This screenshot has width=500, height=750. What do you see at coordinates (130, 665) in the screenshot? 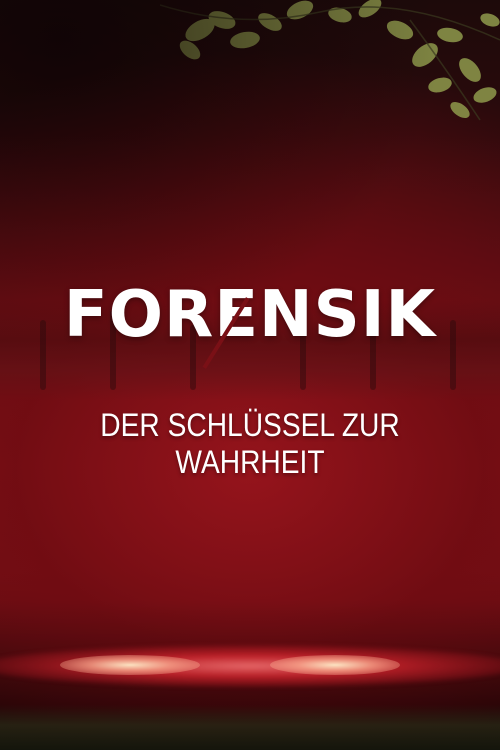
I see `light-hotspot-left` at bounding box center [130, 665].